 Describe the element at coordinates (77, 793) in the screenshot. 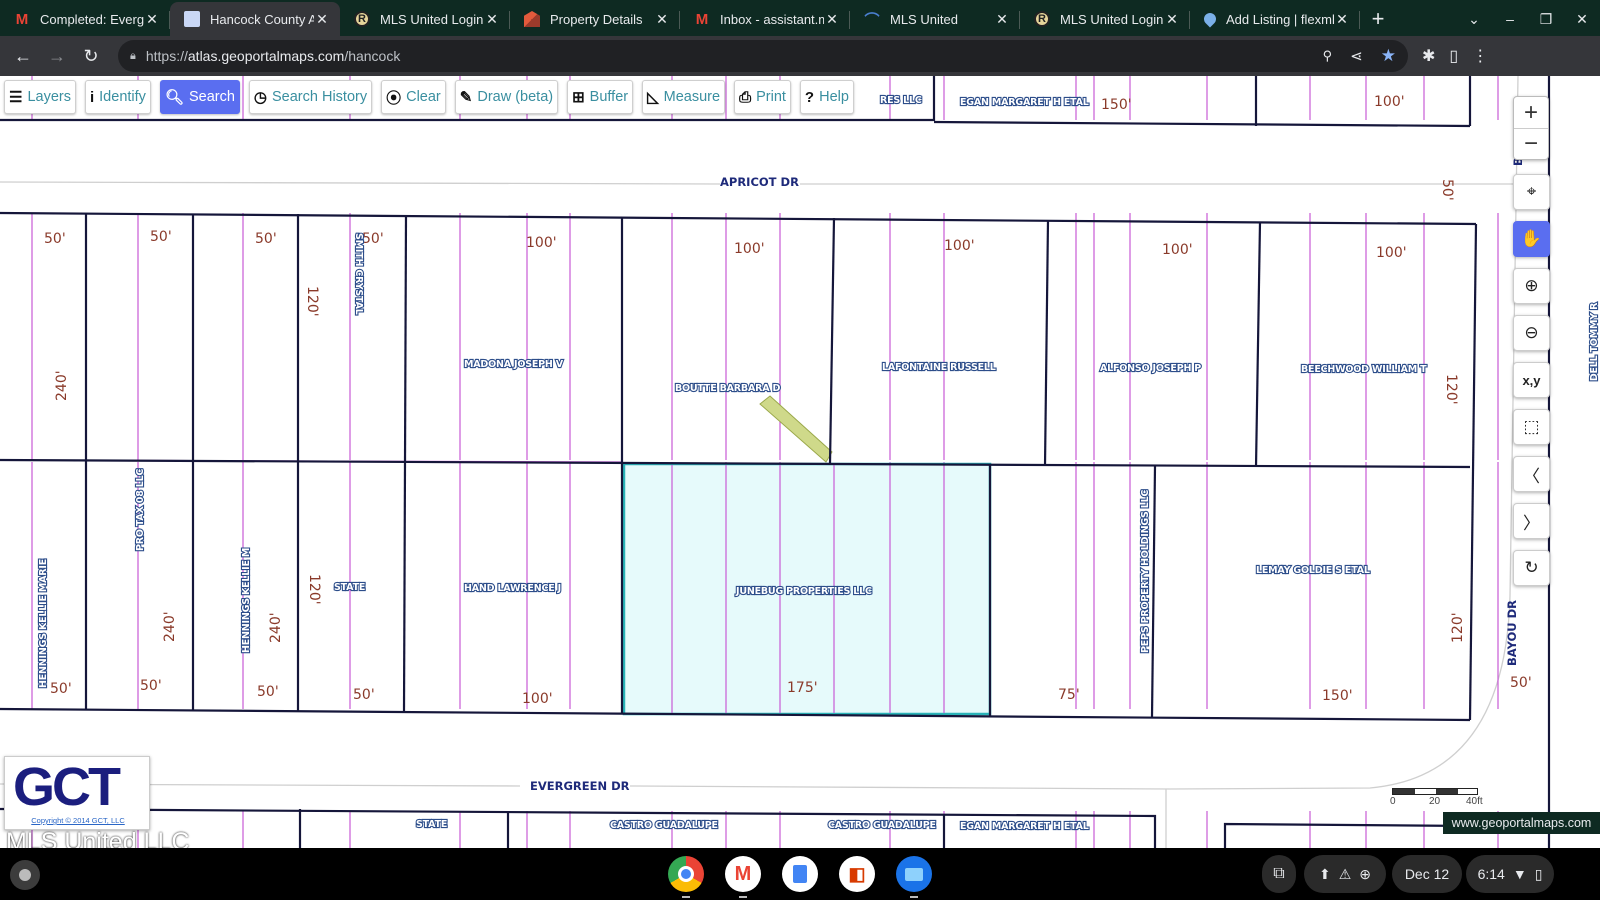

I see `gct-logo-box: GCT Copyright © 2014 GCT, LLC` at that location.